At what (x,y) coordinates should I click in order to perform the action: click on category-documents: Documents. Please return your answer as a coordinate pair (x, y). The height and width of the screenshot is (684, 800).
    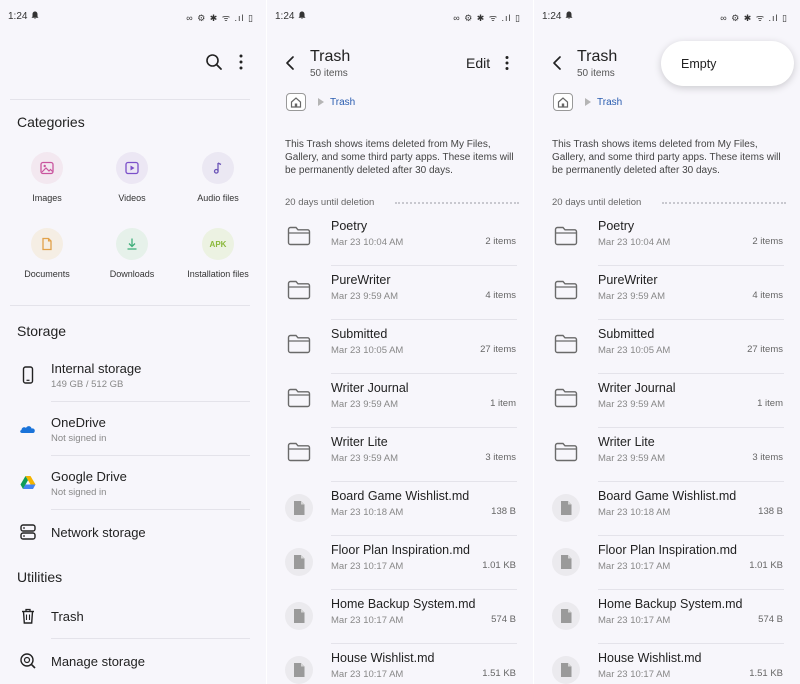
    Looking at the image, I should click on (47, 253).